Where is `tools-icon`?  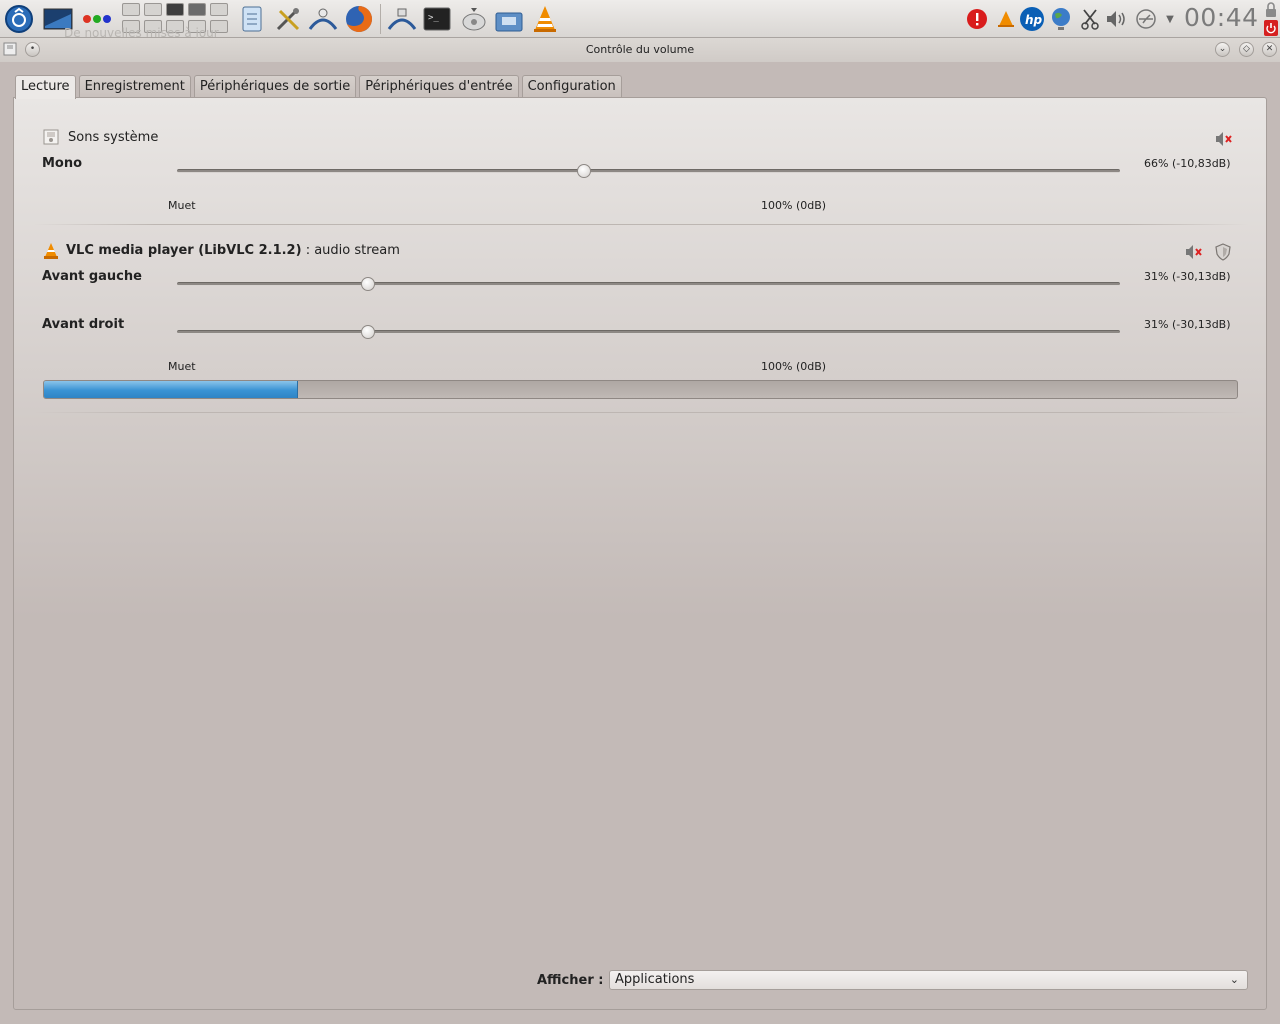 tools-icon is located at coordinates (288, 19).